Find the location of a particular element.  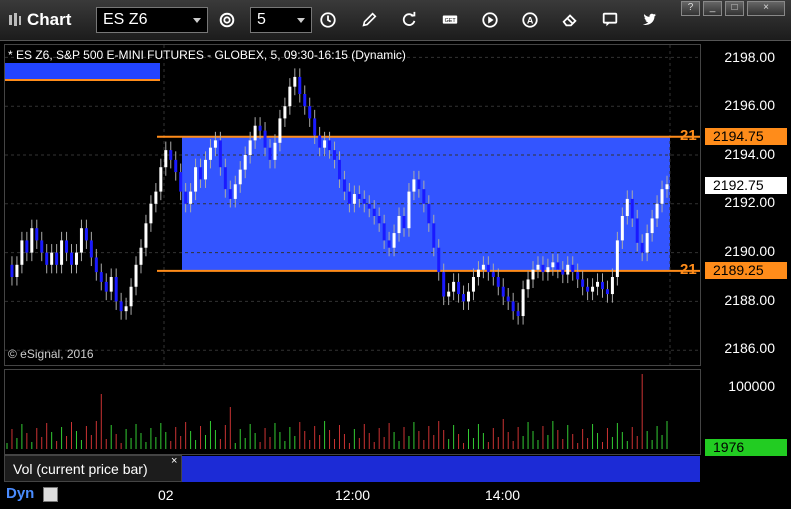

y-axis-label: 2190.00 is located at coordinates (749, 251).